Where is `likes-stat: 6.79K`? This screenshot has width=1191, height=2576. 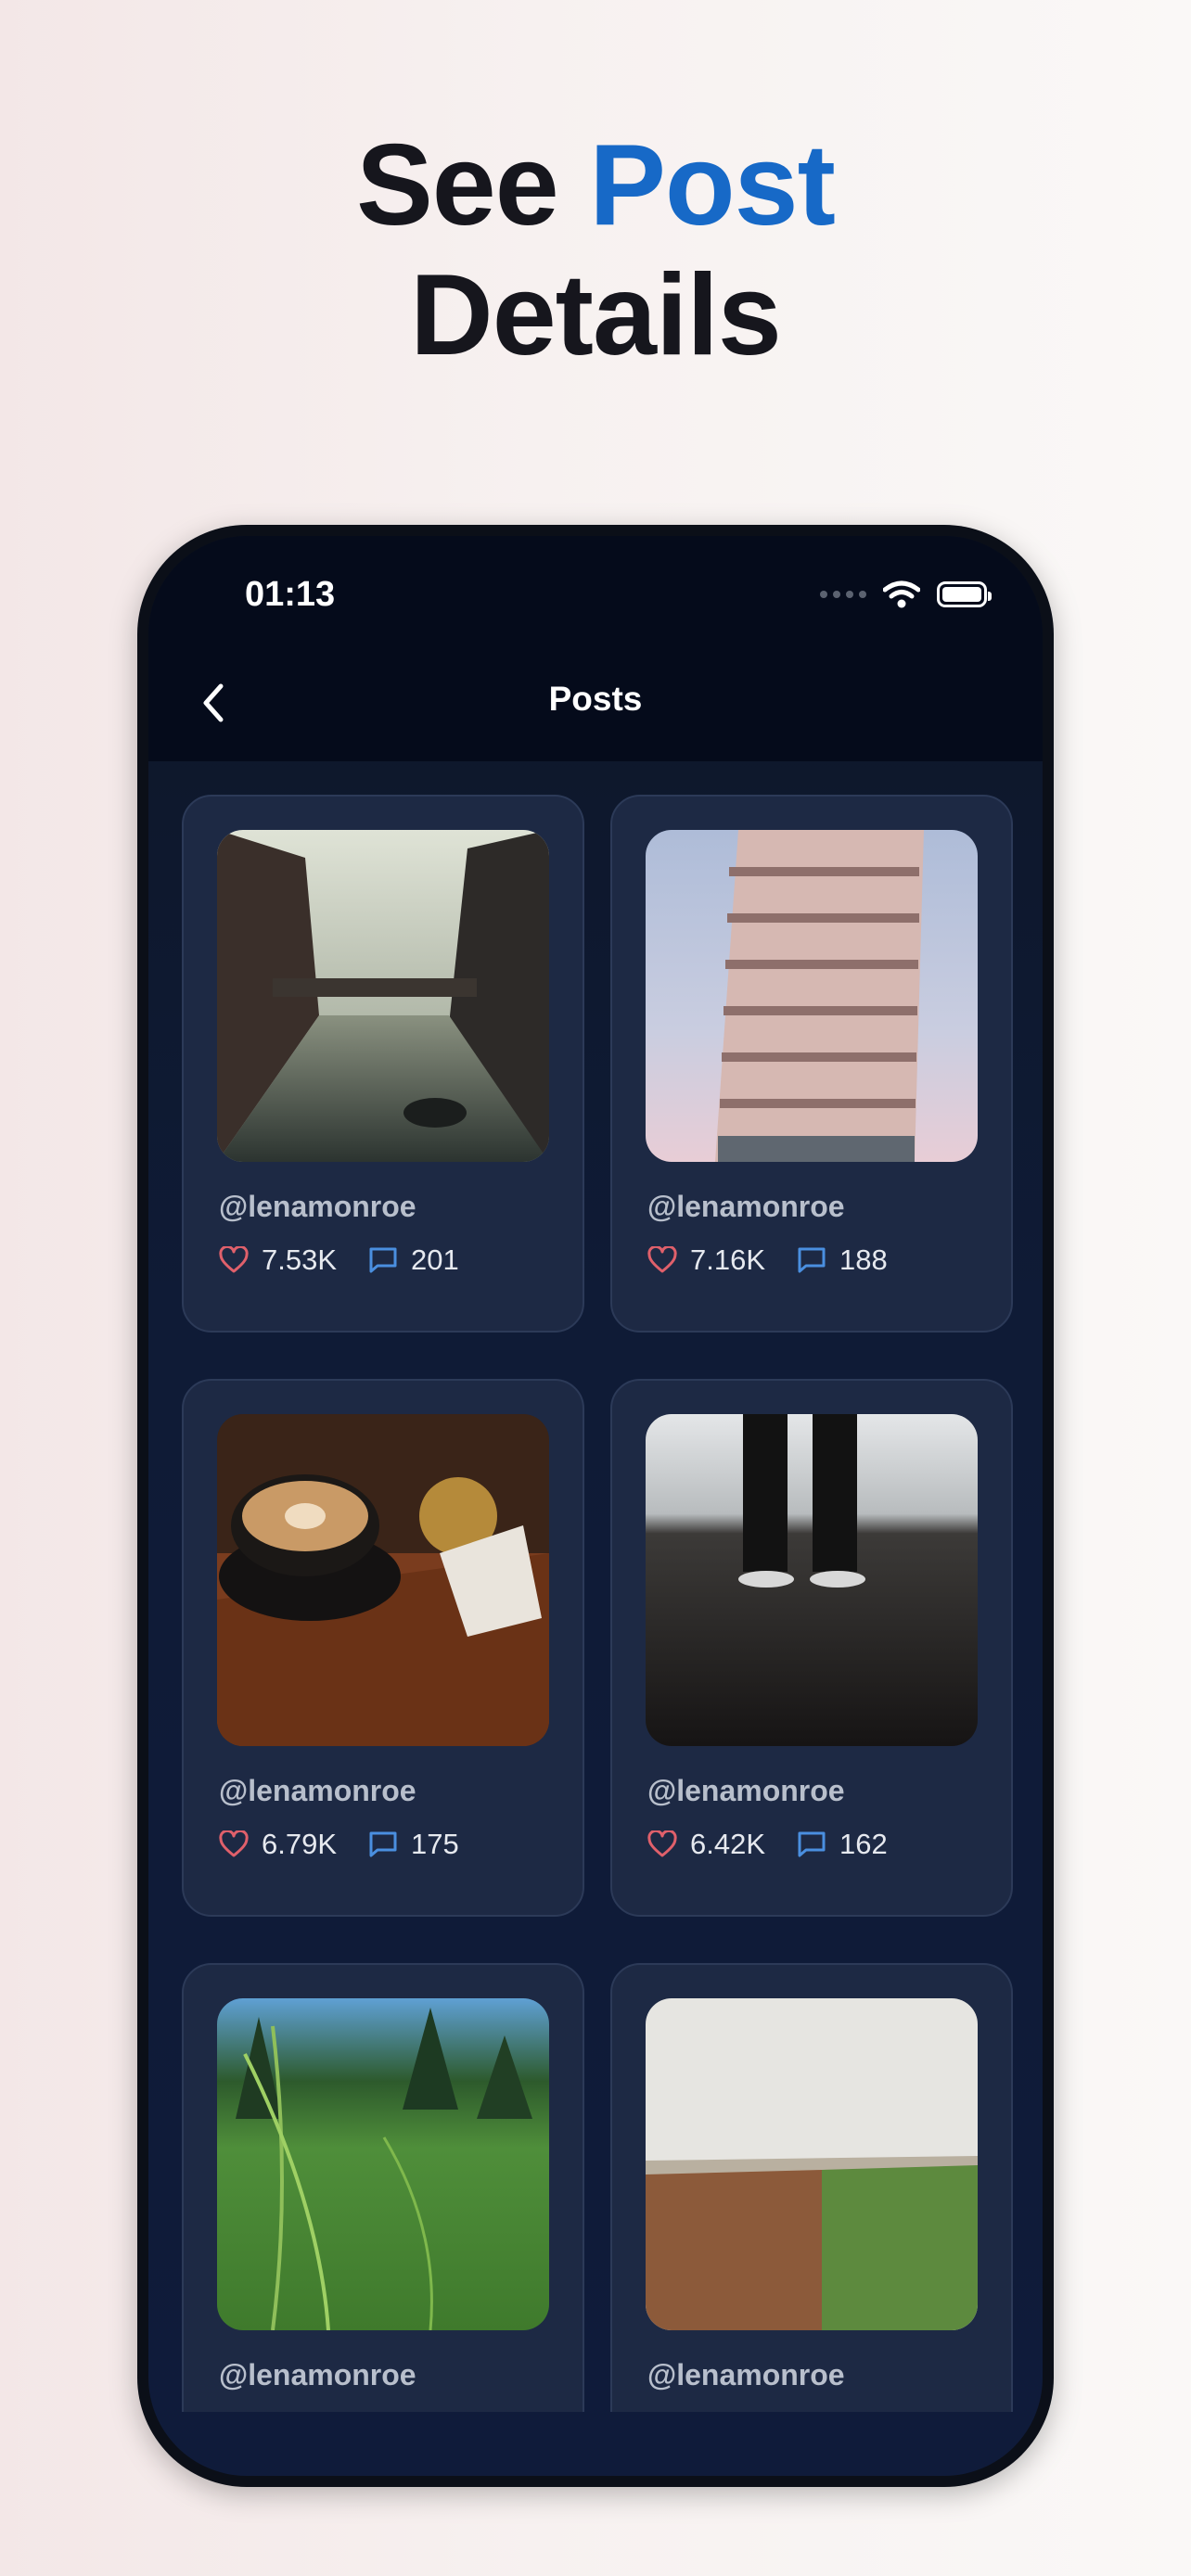
likes-stat: 6.79K is located at coordinates (278, 1845).